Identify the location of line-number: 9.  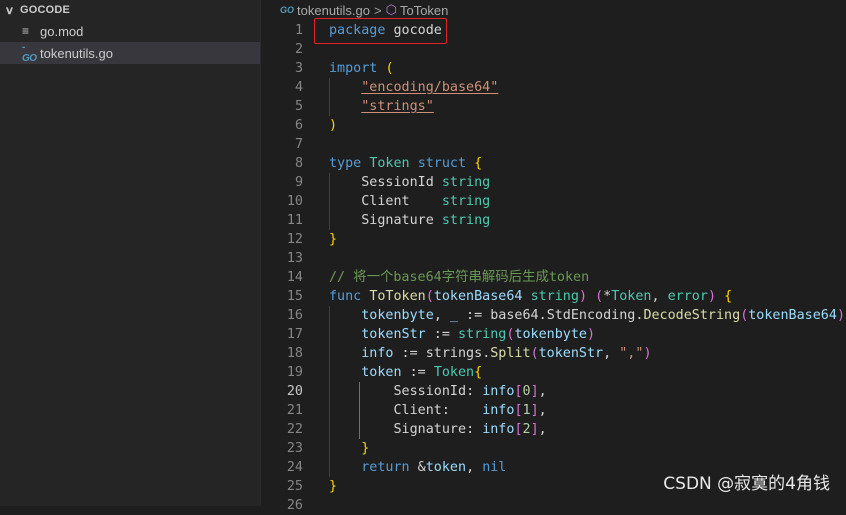
(298, 182).